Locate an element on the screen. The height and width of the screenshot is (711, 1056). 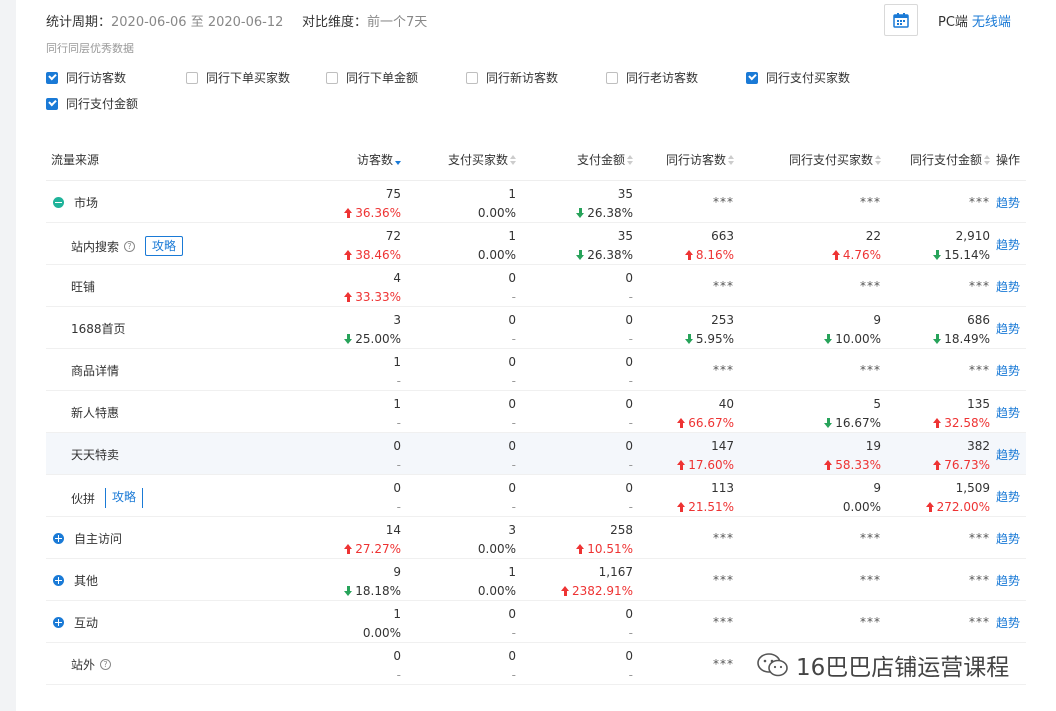
metric-cell: 663 8.16% is located at coordinates (709, 246).